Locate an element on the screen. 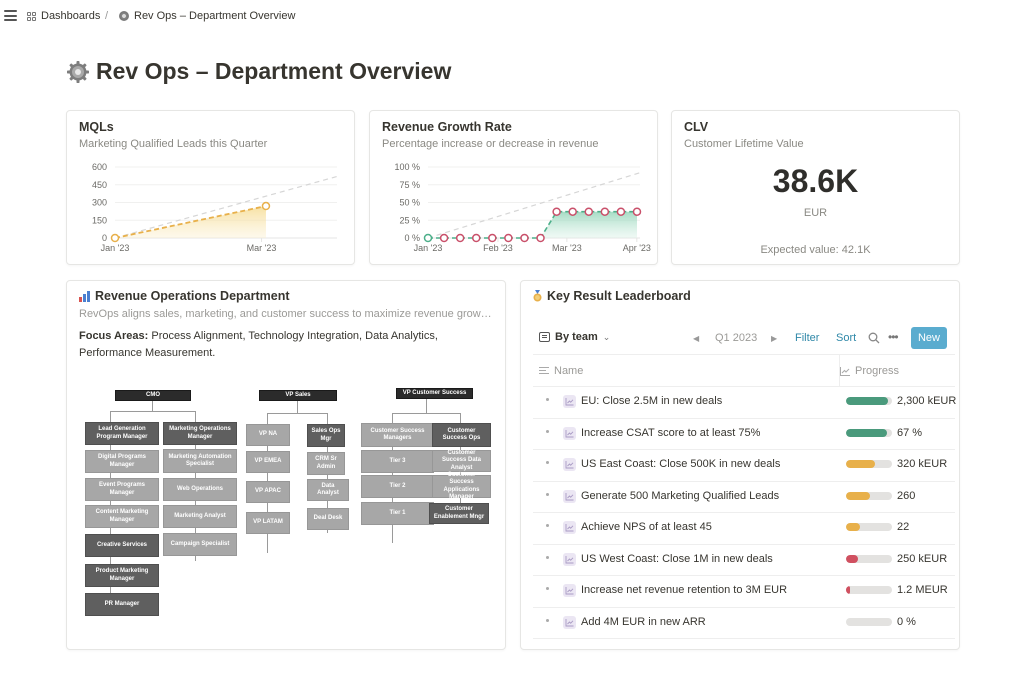 Image resolution: width=1024 pixels, height=682 pixels. sort-button: Sort is located at coordinates (846, 338).